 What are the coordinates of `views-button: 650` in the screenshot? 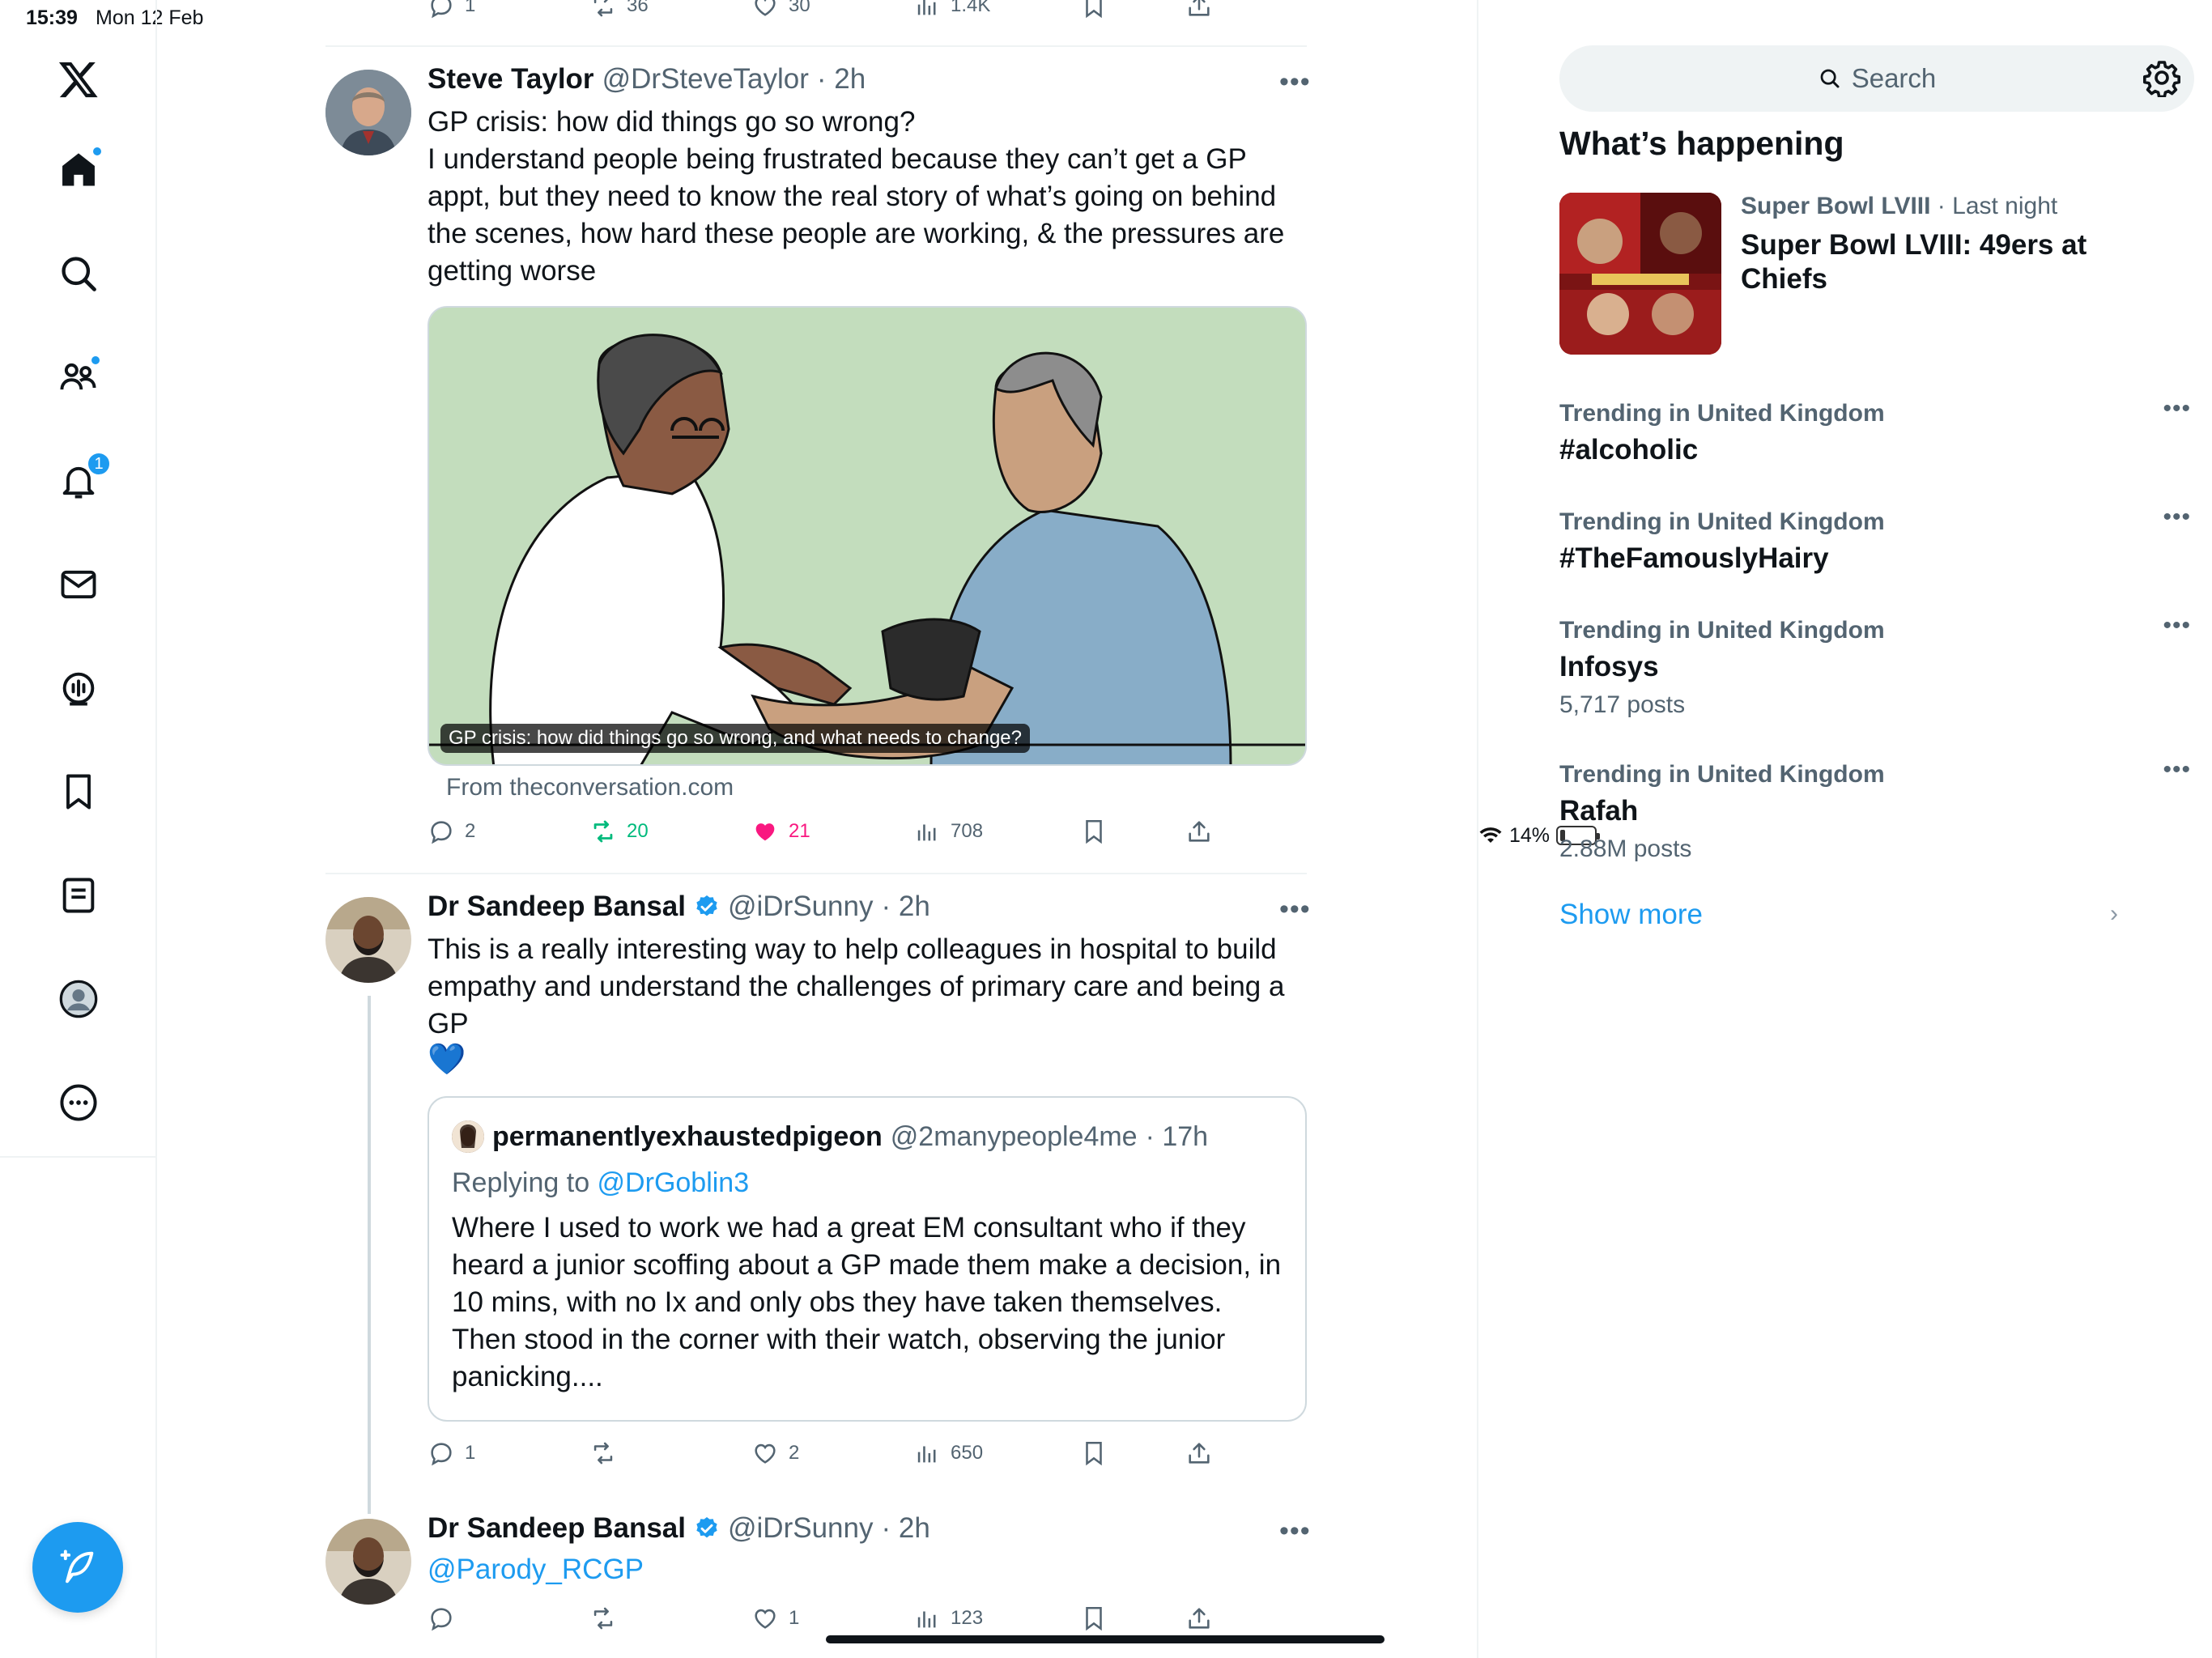 It's located at (948, 1453).